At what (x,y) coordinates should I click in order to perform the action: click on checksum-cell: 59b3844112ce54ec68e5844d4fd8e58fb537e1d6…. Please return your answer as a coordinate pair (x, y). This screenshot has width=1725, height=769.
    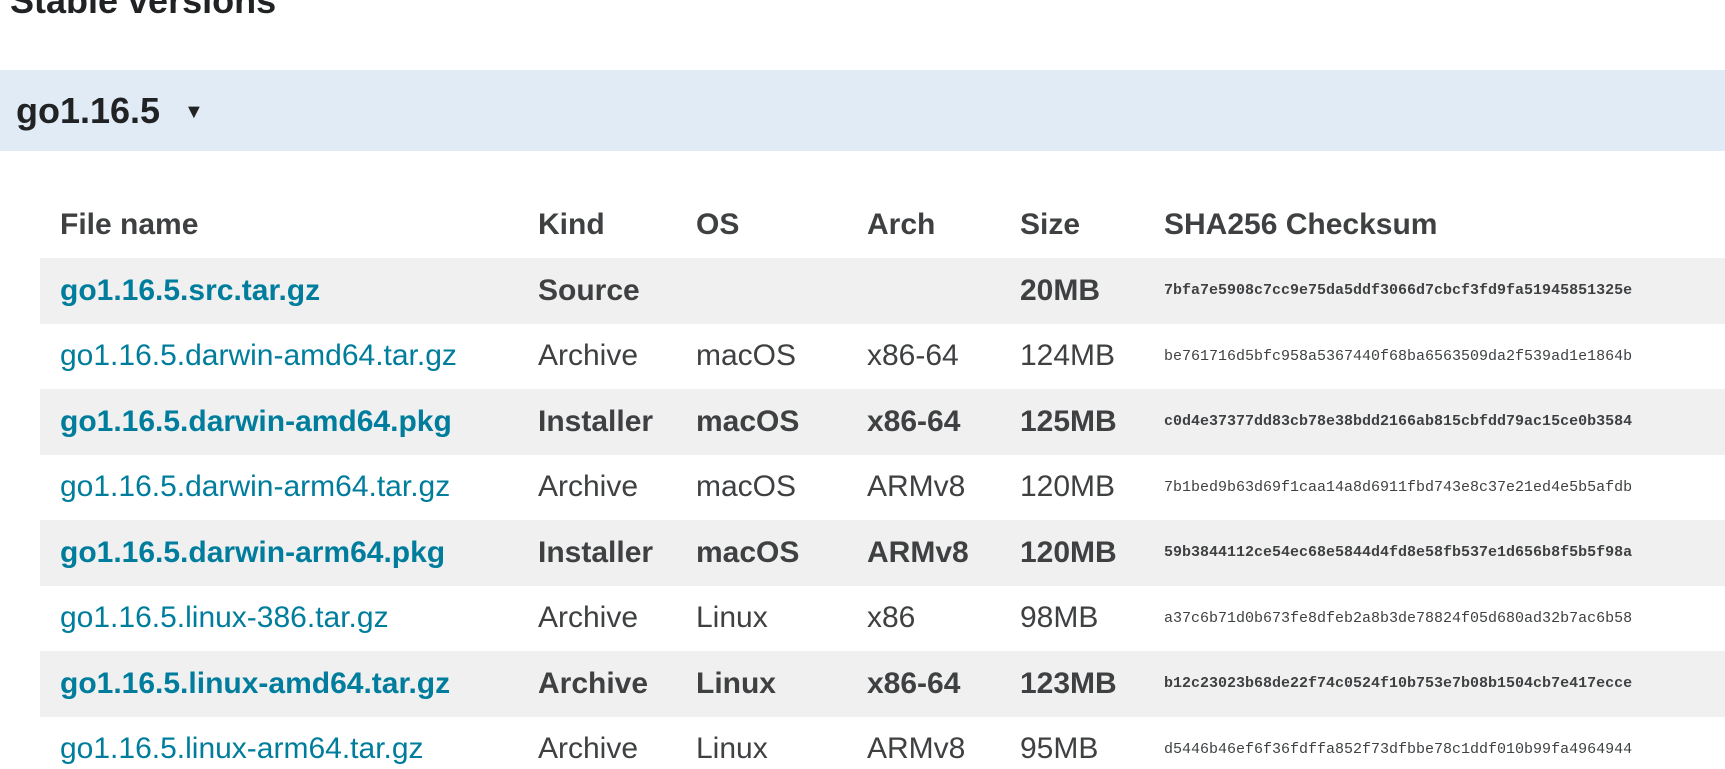
    Looking at the image, I should click on (1434, 553).